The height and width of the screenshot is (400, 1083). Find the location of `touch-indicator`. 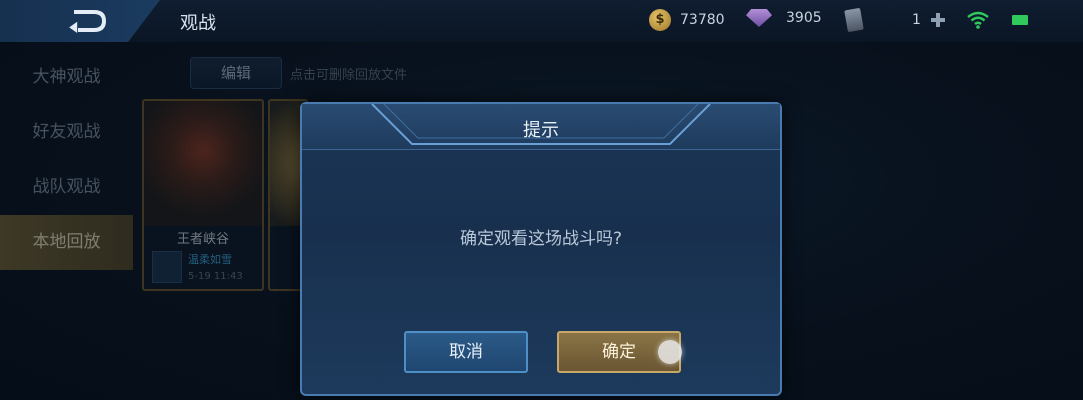

touch-indicator is located at coordinates (670, 352).